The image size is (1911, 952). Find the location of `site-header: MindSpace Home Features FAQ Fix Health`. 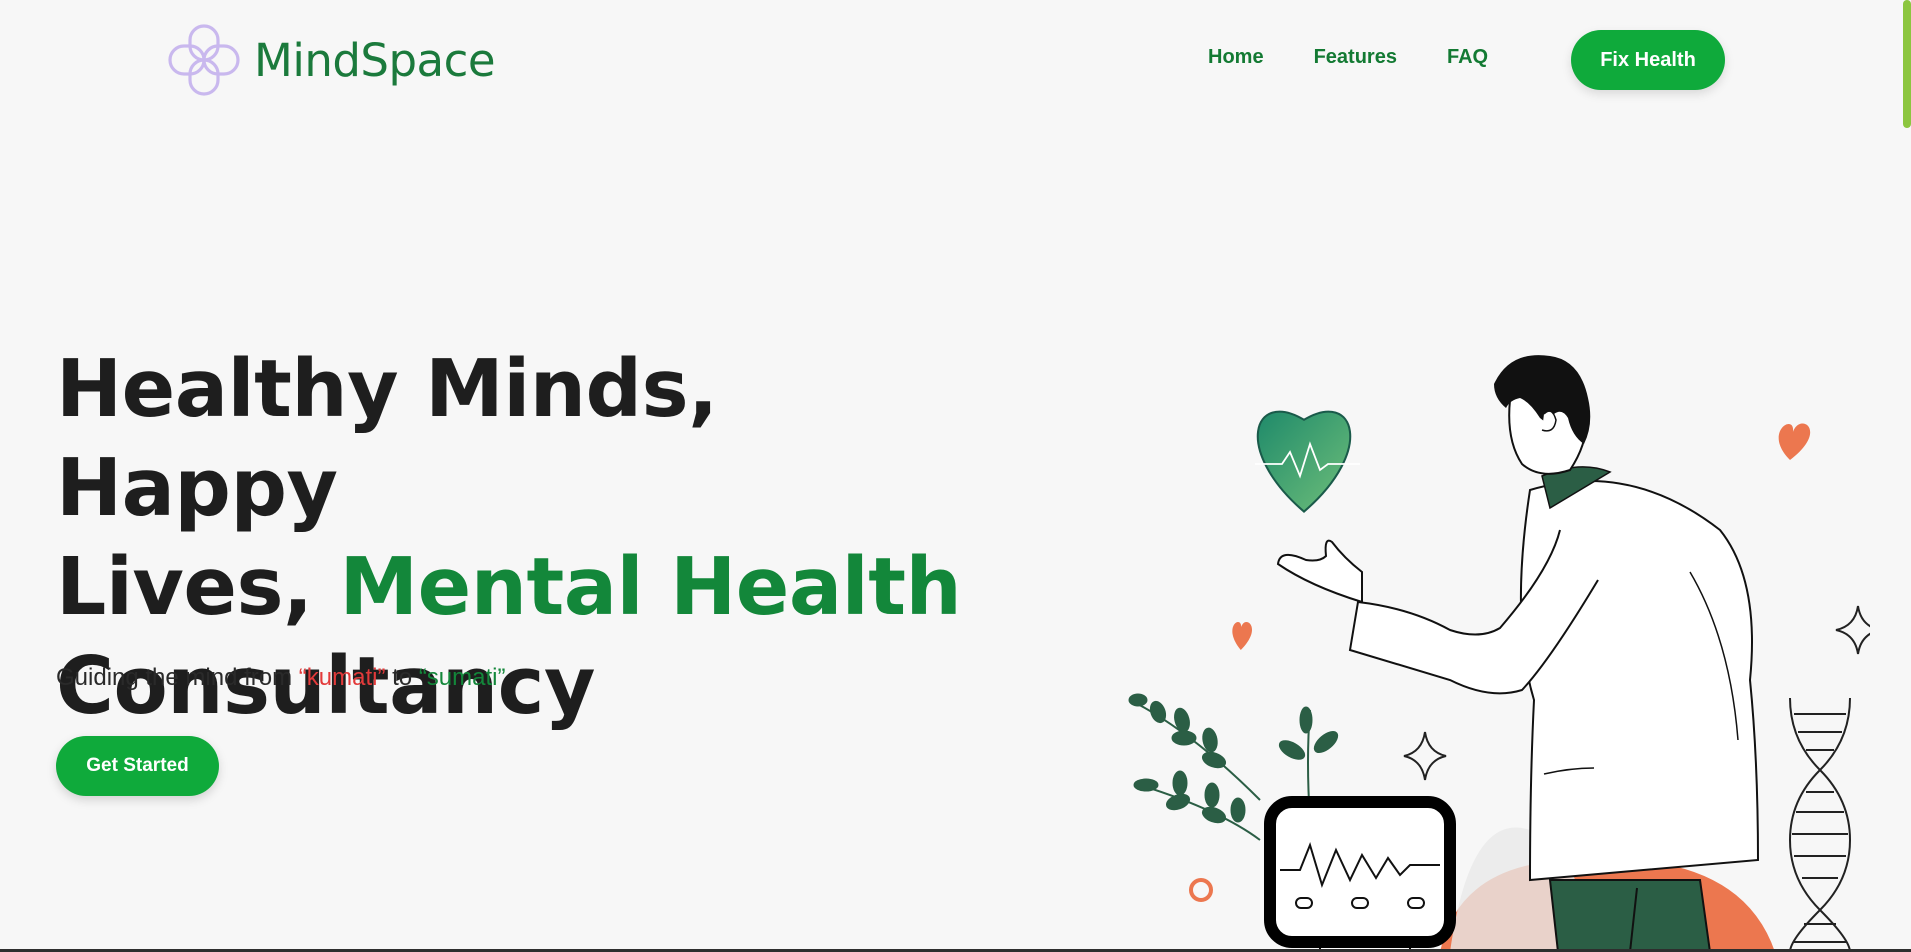

site-header: MindSpace Home Features FAQ Fix Health is located at coordinates (955, 60).